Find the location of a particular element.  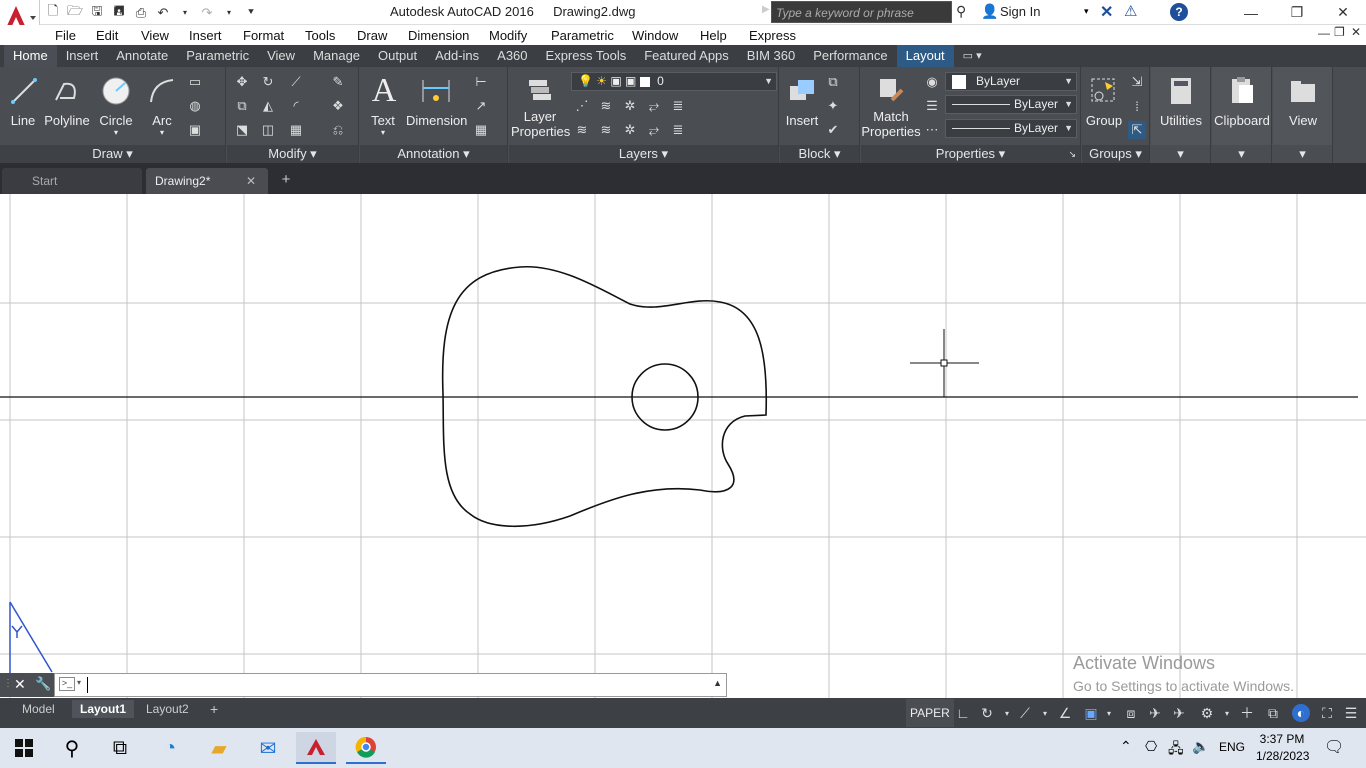

arc-button: Arc ▾ is located at coordinates (162, 105).